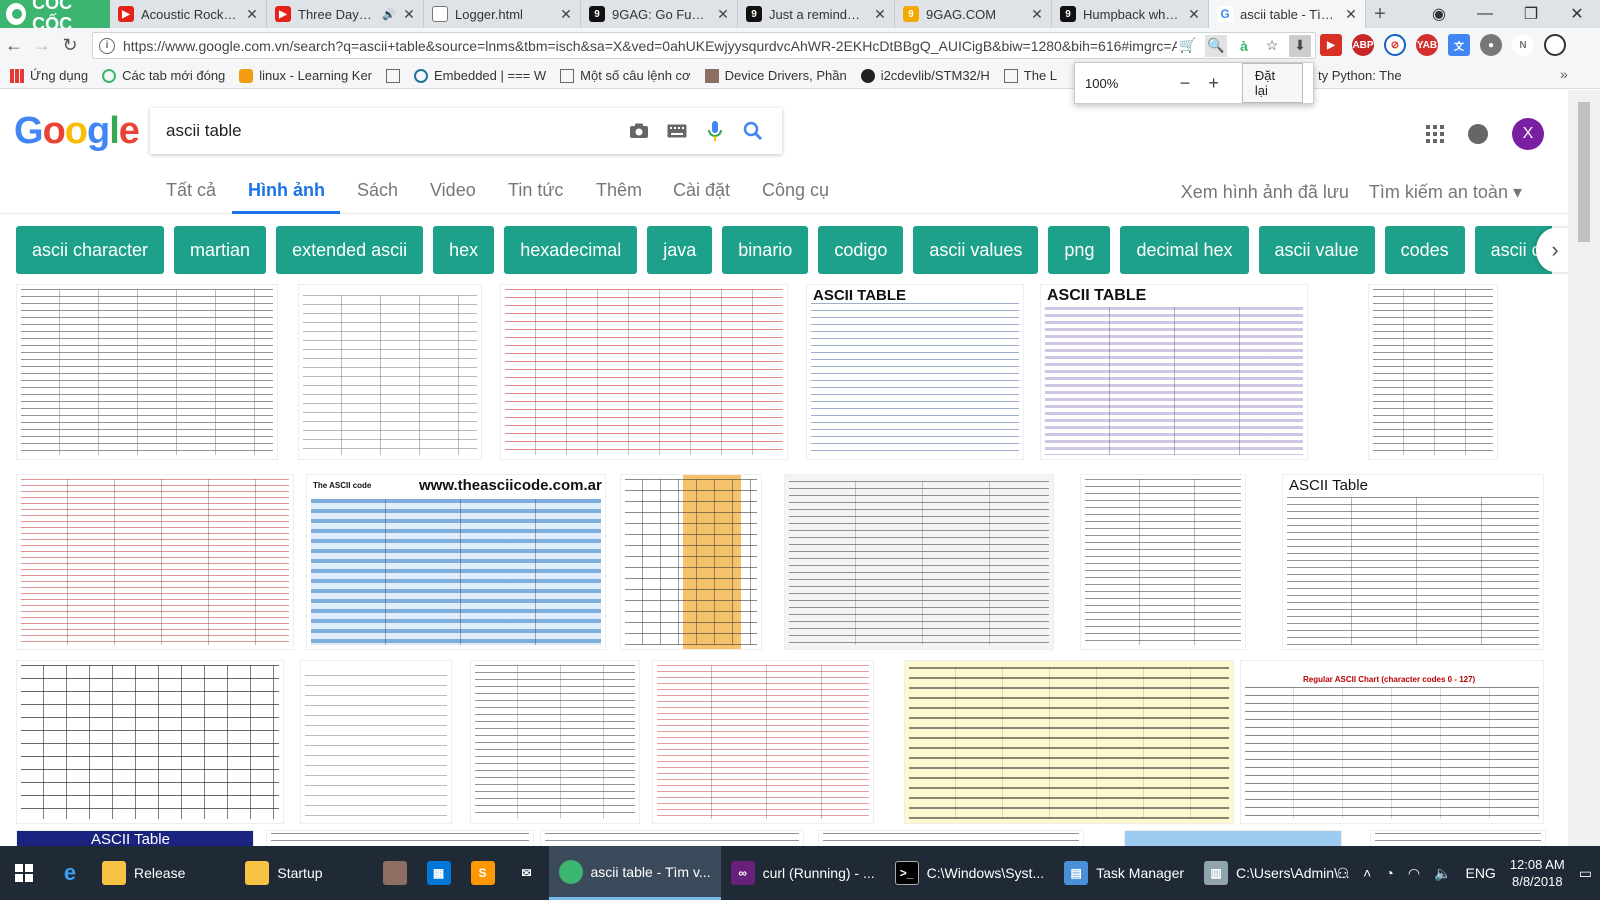  What do you see at coordinates (345, 14) in the screenshot?
I see `browser-tab: ▶ Three Days Grac 🔊 ✕` at bounding box center [345, 14].